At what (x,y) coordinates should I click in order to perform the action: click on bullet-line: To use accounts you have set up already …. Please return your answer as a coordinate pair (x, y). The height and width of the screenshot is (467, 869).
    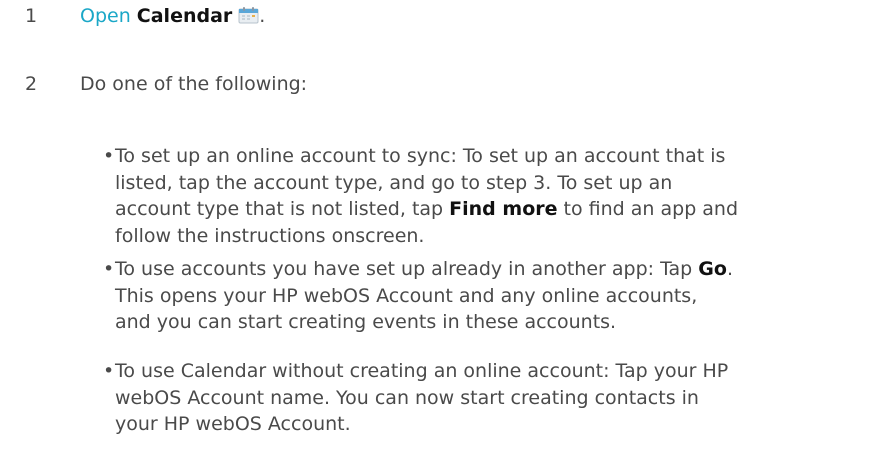
    Looking at the image, I should click on (424, 269).